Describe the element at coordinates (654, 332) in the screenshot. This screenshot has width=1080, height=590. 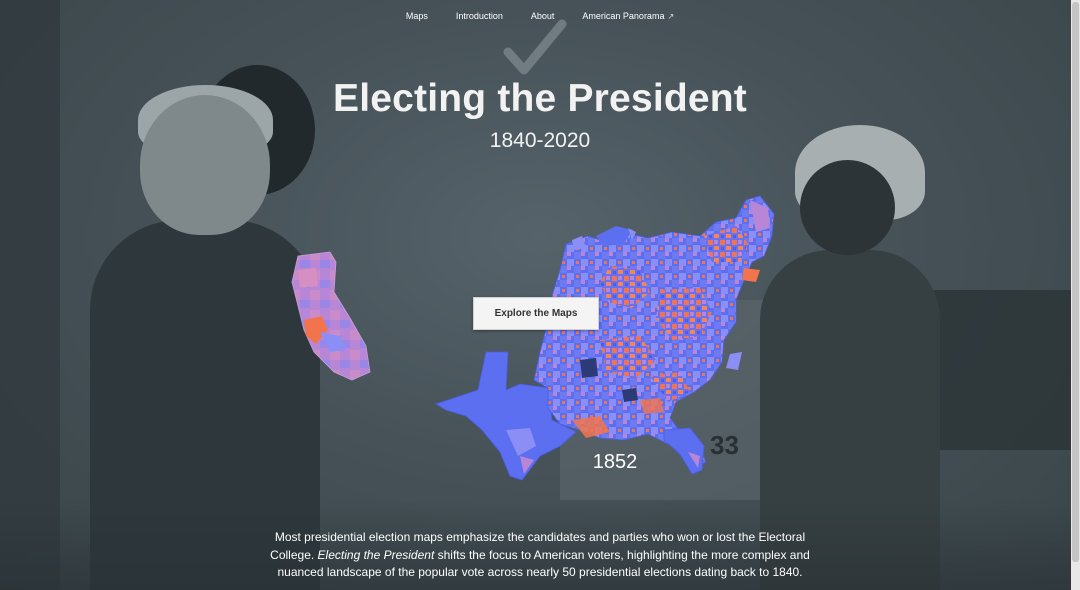
I see `map-region-eastern-states` at that location.